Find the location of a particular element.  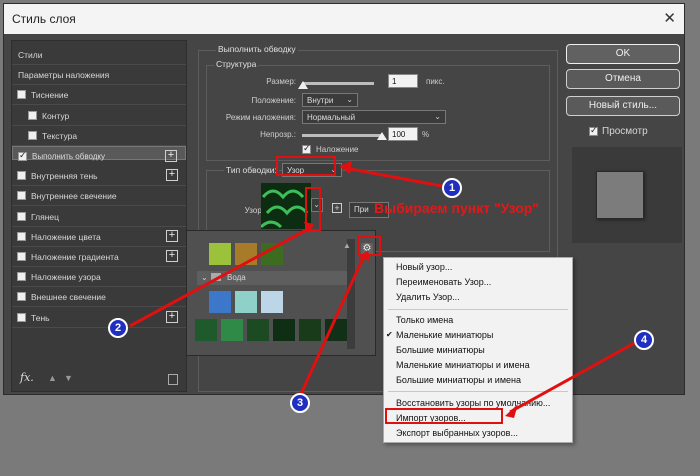

sidebar-item: Наложение узора is located at coordinates (99, 277).